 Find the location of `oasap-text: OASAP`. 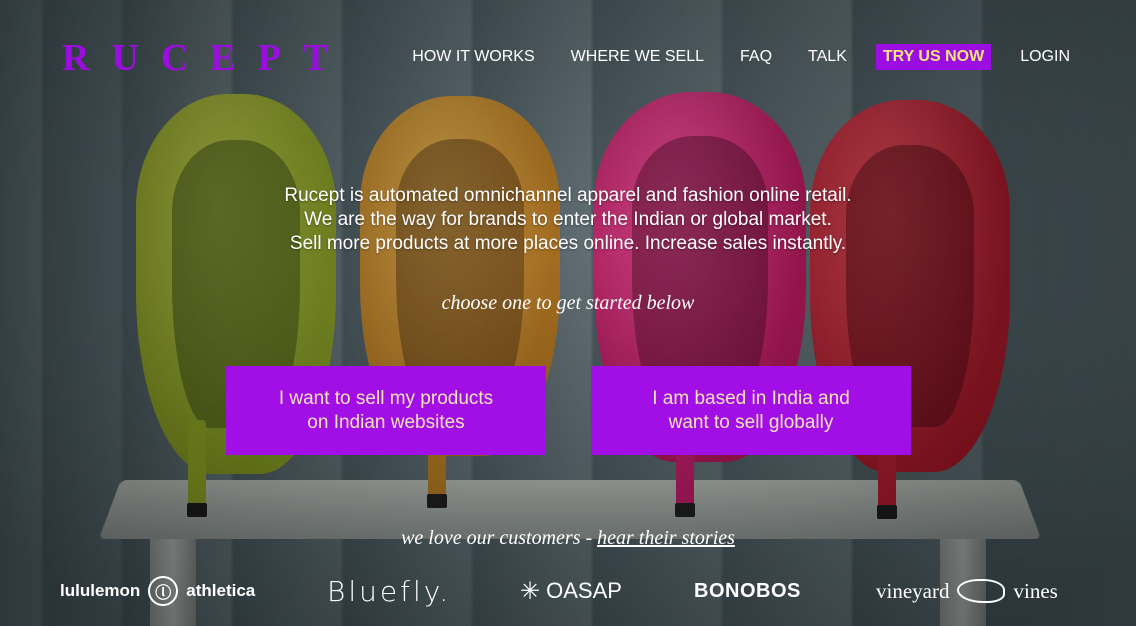

oasap-text: OASAP is located at coordinates (584, 590).